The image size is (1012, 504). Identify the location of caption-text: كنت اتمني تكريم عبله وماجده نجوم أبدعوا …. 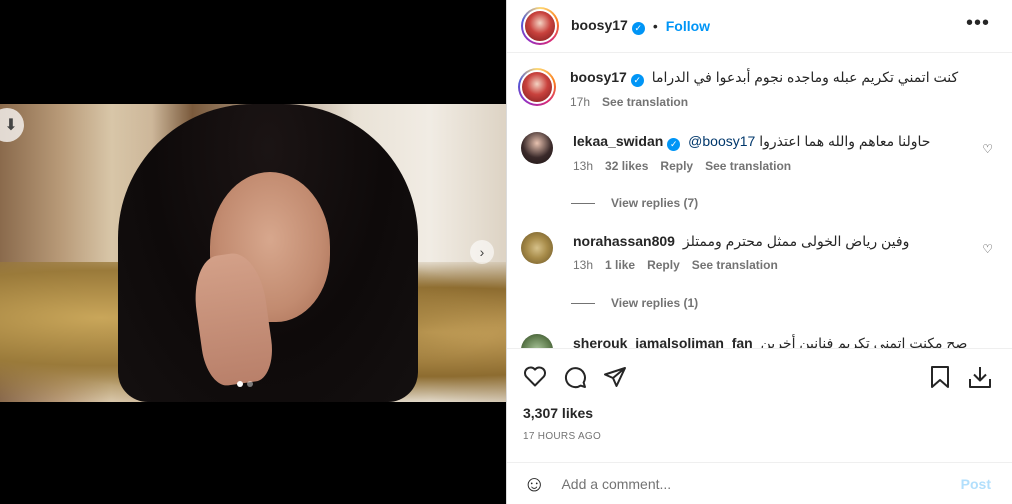
(805, 77).